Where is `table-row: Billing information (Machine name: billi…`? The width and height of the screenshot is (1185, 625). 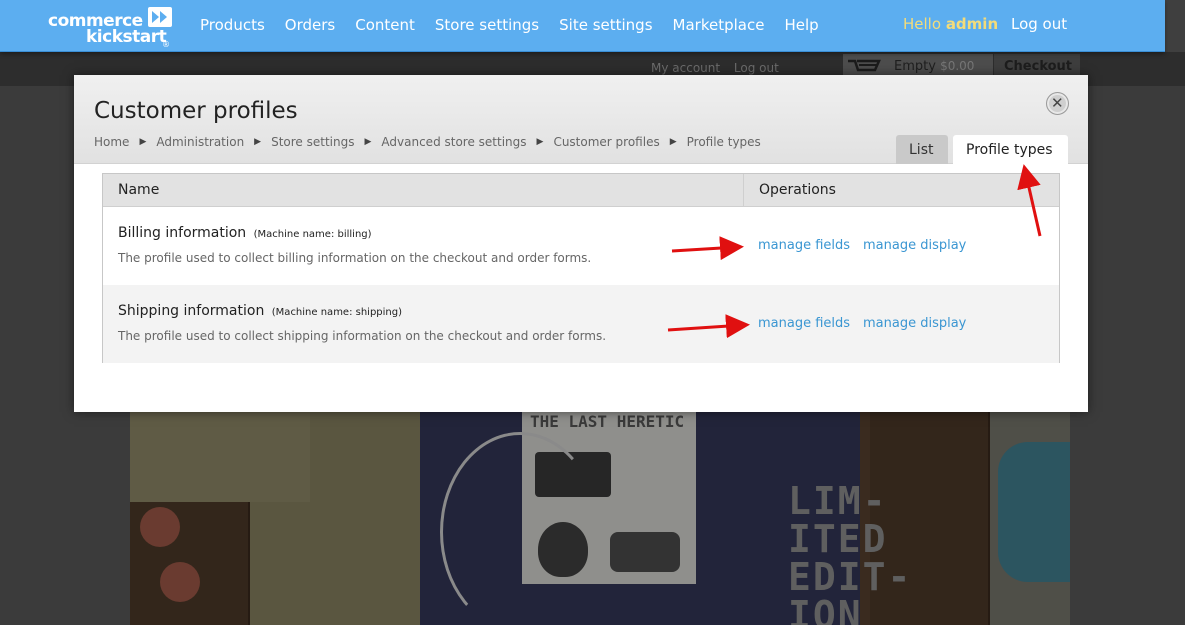
table-row: Billing information (Machine name: billi… is located at coordinates (581, 246).